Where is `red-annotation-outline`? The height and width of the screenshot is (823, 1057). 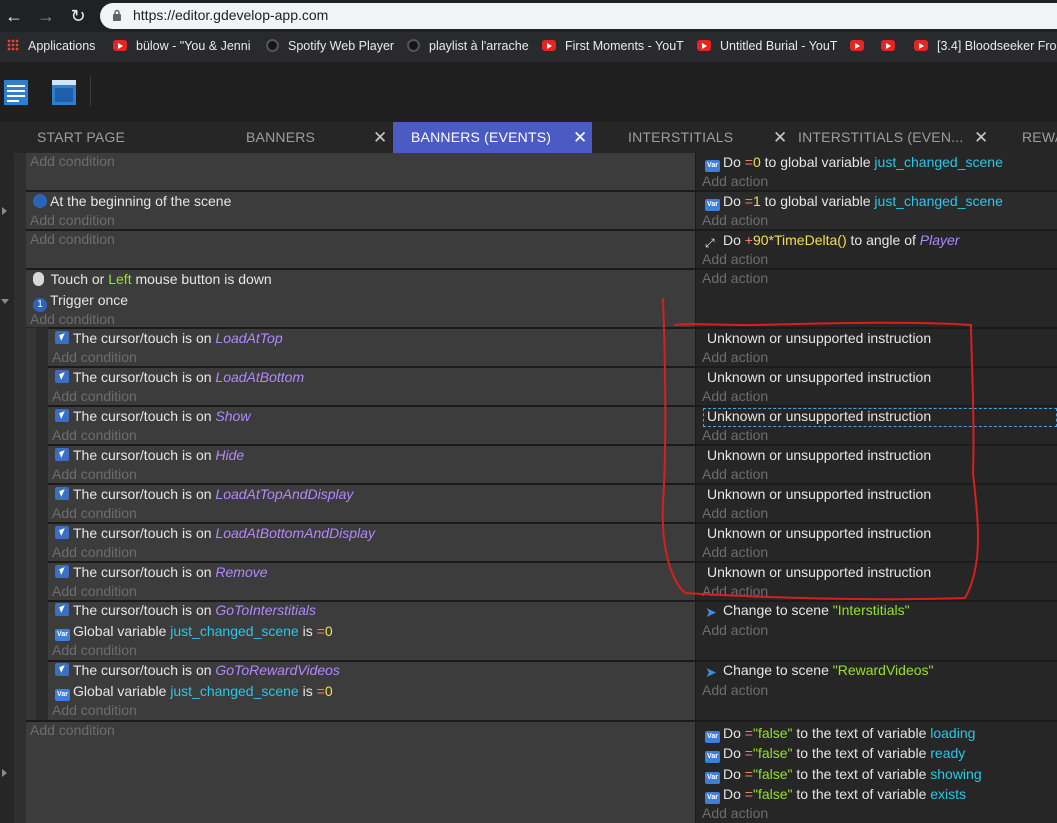
red-annotation-outline is located at coordinates (820, 449).